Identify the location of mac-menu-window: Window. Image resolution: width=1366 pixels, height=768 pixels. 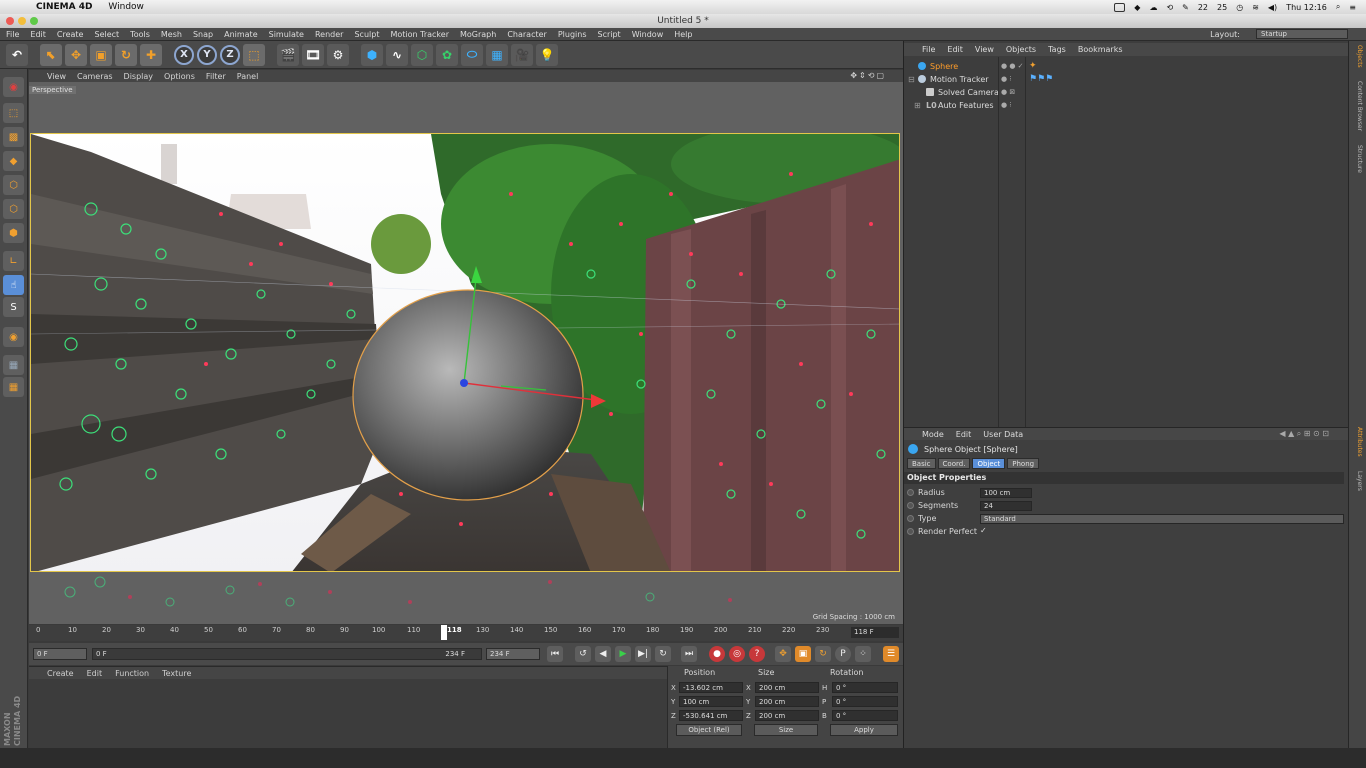
(126, 7).